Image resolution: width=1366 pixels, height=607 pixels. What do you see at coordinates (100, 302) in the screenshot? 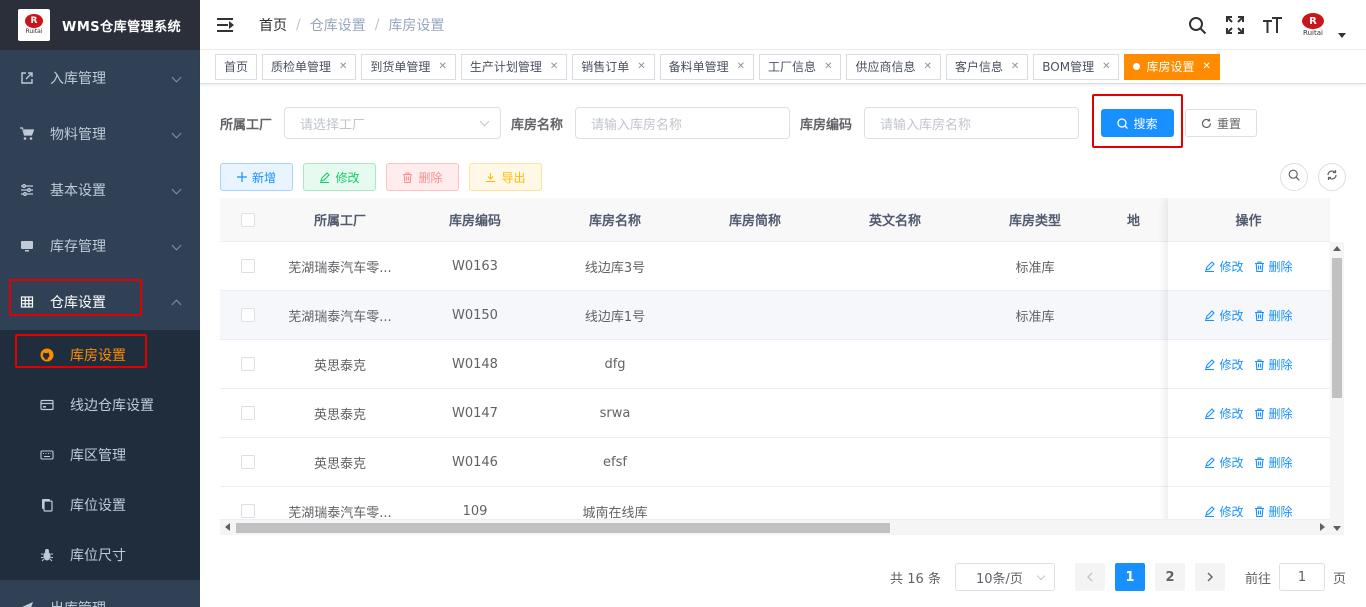
I see `sidebar-item-warehouse-settings: 仓库设置` at bounding box center [100, 302].